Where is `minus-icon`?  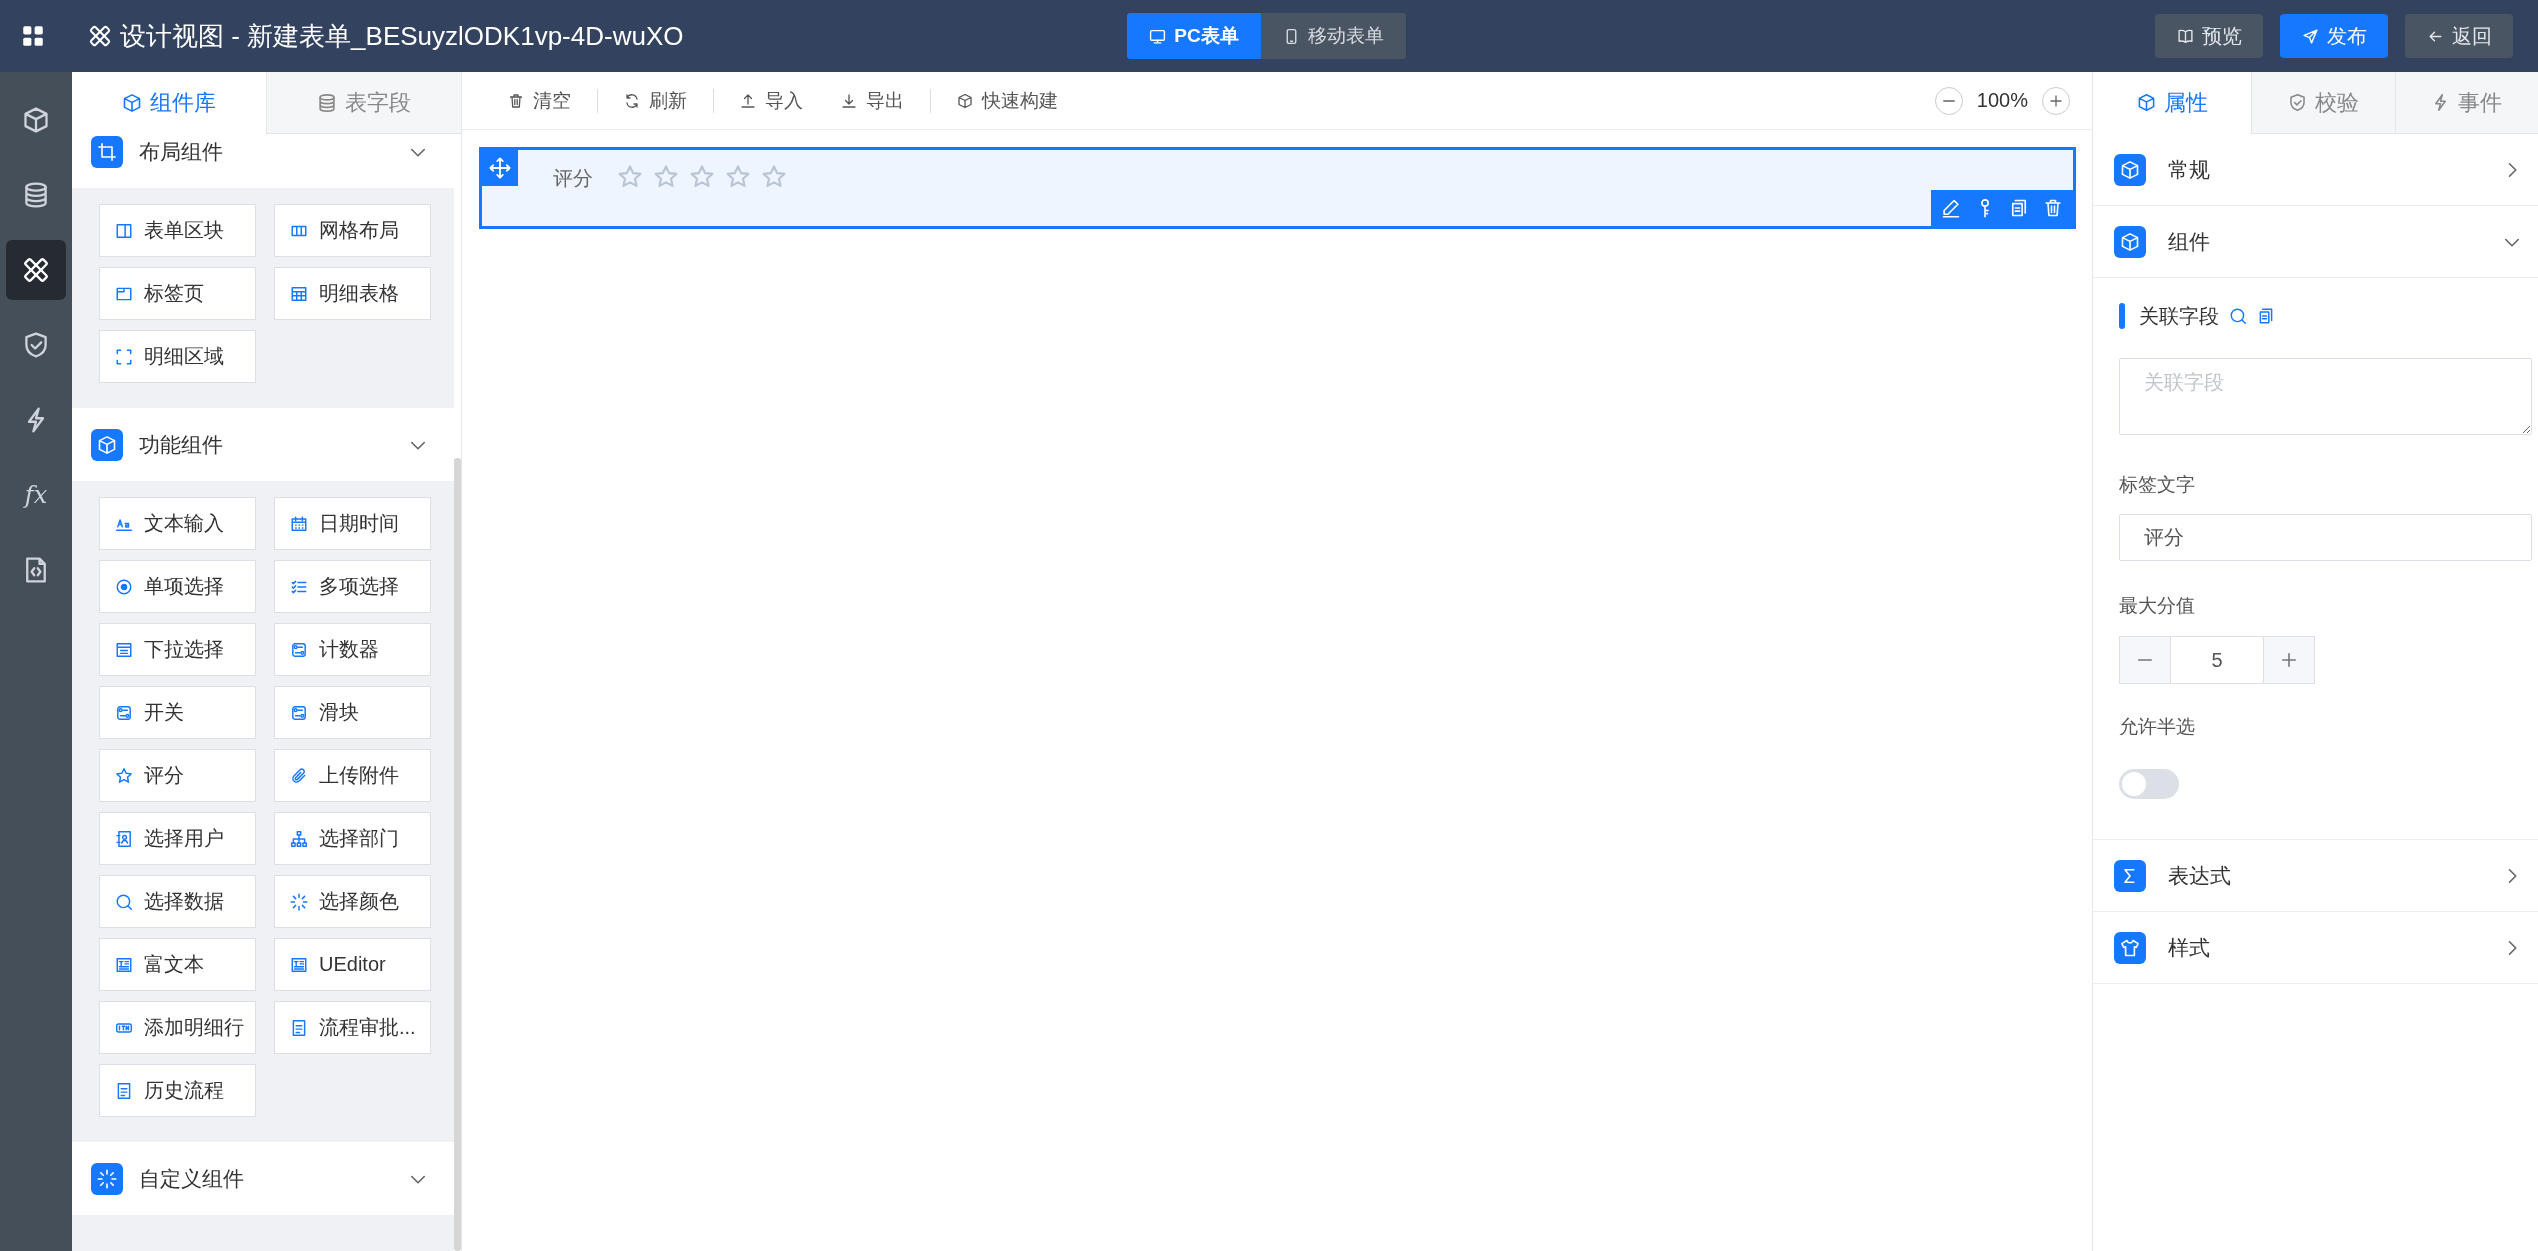
minus-icon is located at coordinates (2145, 660).